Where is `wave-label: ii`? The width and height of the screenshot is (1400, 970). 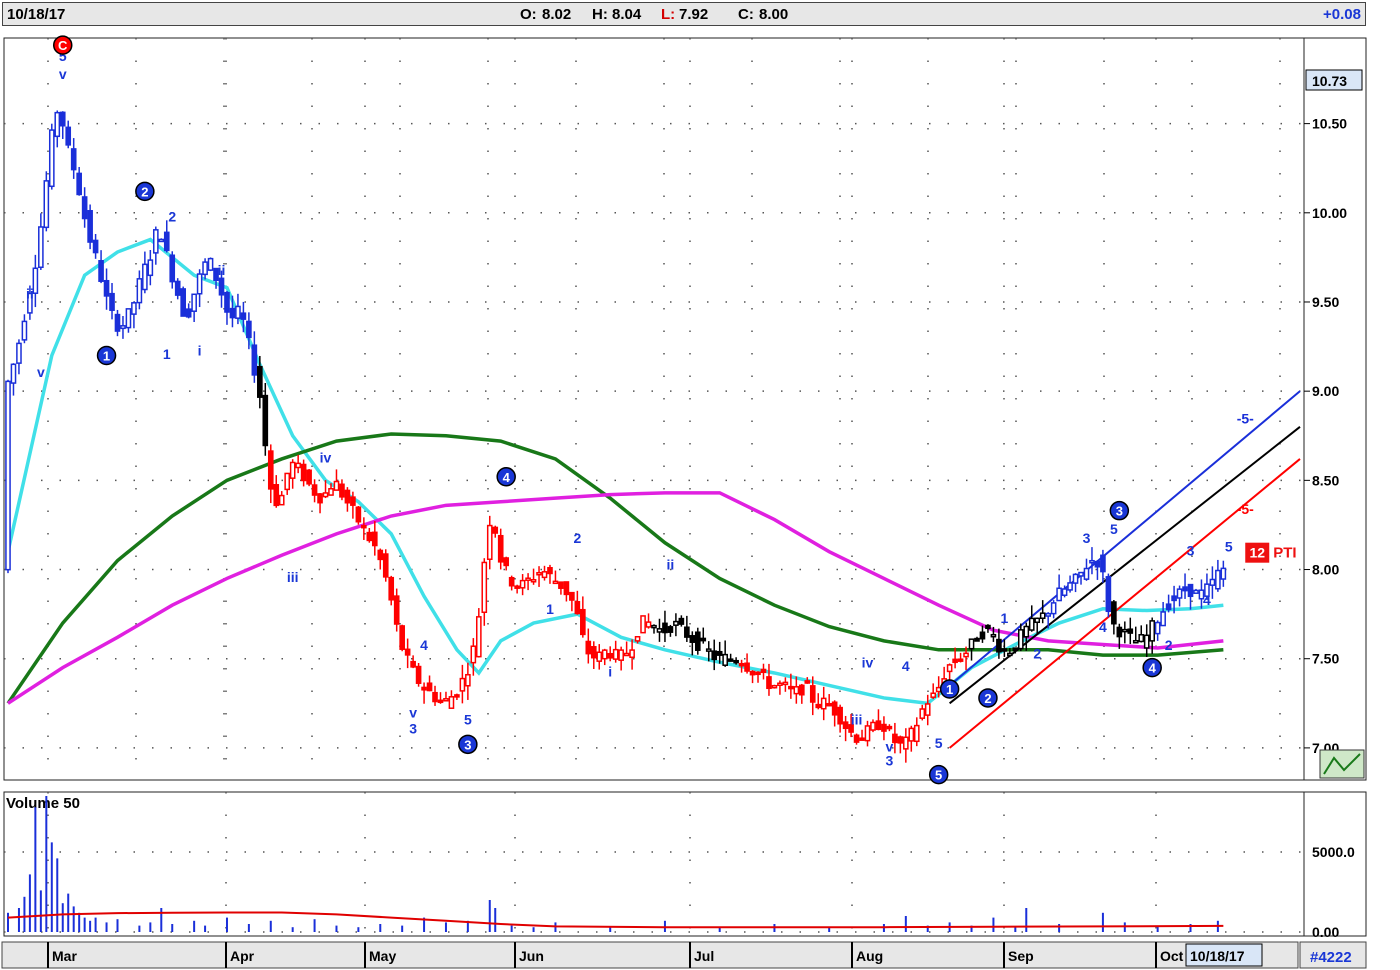
wave-label: ii is located at coordinates (671, 565).